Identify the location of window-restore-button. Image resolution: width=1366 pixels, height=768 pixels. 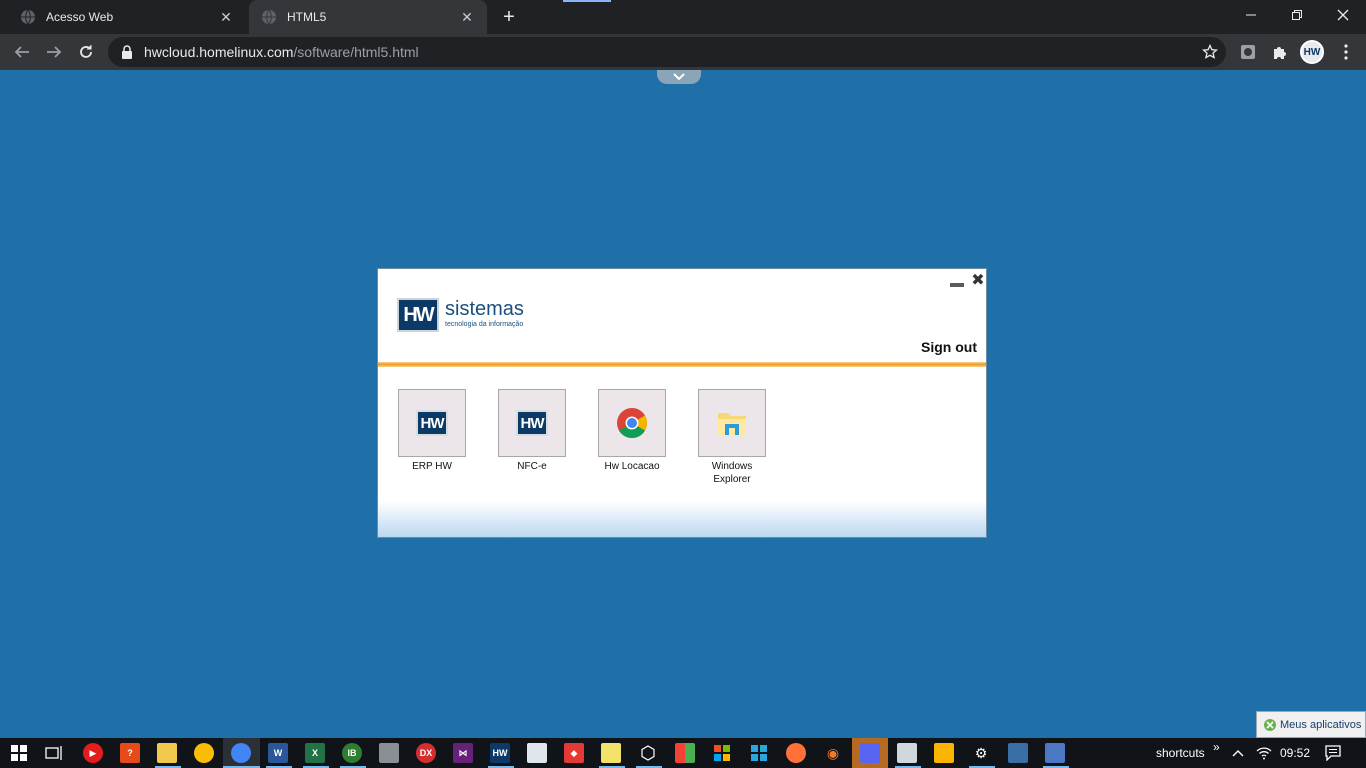
(1297, 15).